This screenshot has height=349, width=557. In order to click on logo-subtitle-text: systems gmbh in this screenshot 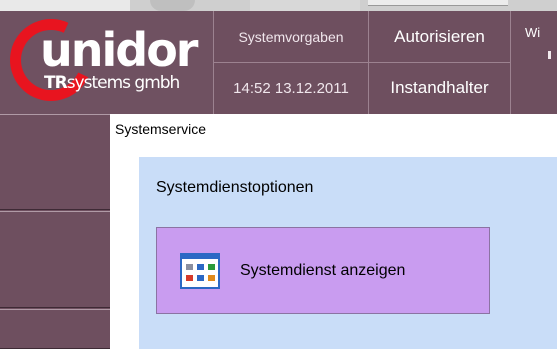, I will do `click(123, 83)`.